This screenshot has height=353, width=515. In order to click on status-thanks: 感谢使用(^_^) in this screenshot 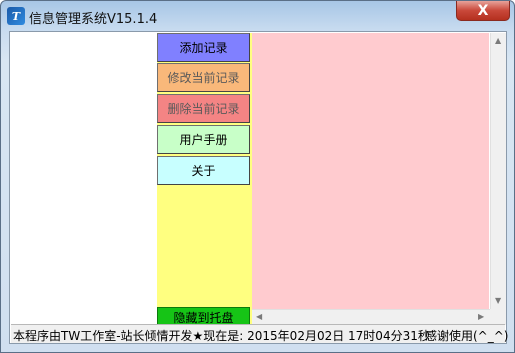, I will do `click(467, 336)`.